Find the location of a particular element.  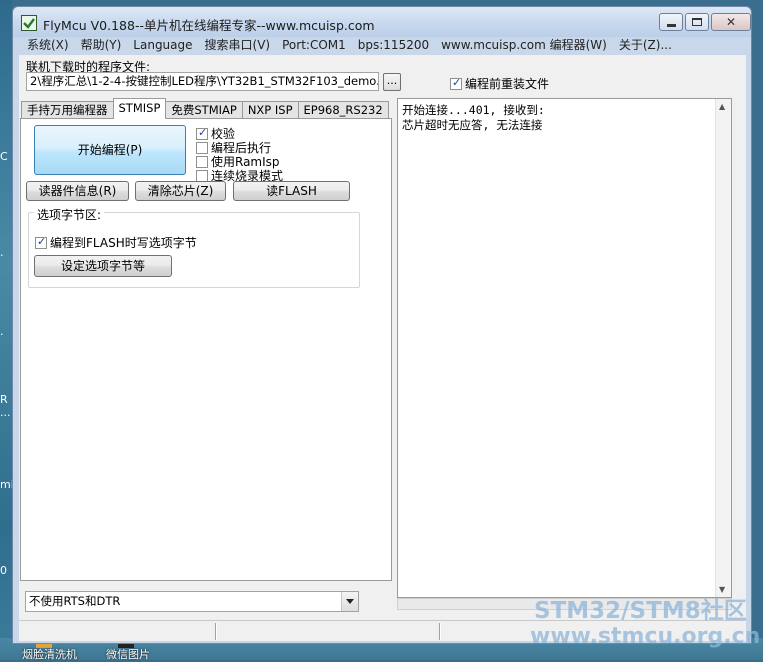

write-option-label: 编程到FLASH时写选项字节 is located at coordinates (123, 243).